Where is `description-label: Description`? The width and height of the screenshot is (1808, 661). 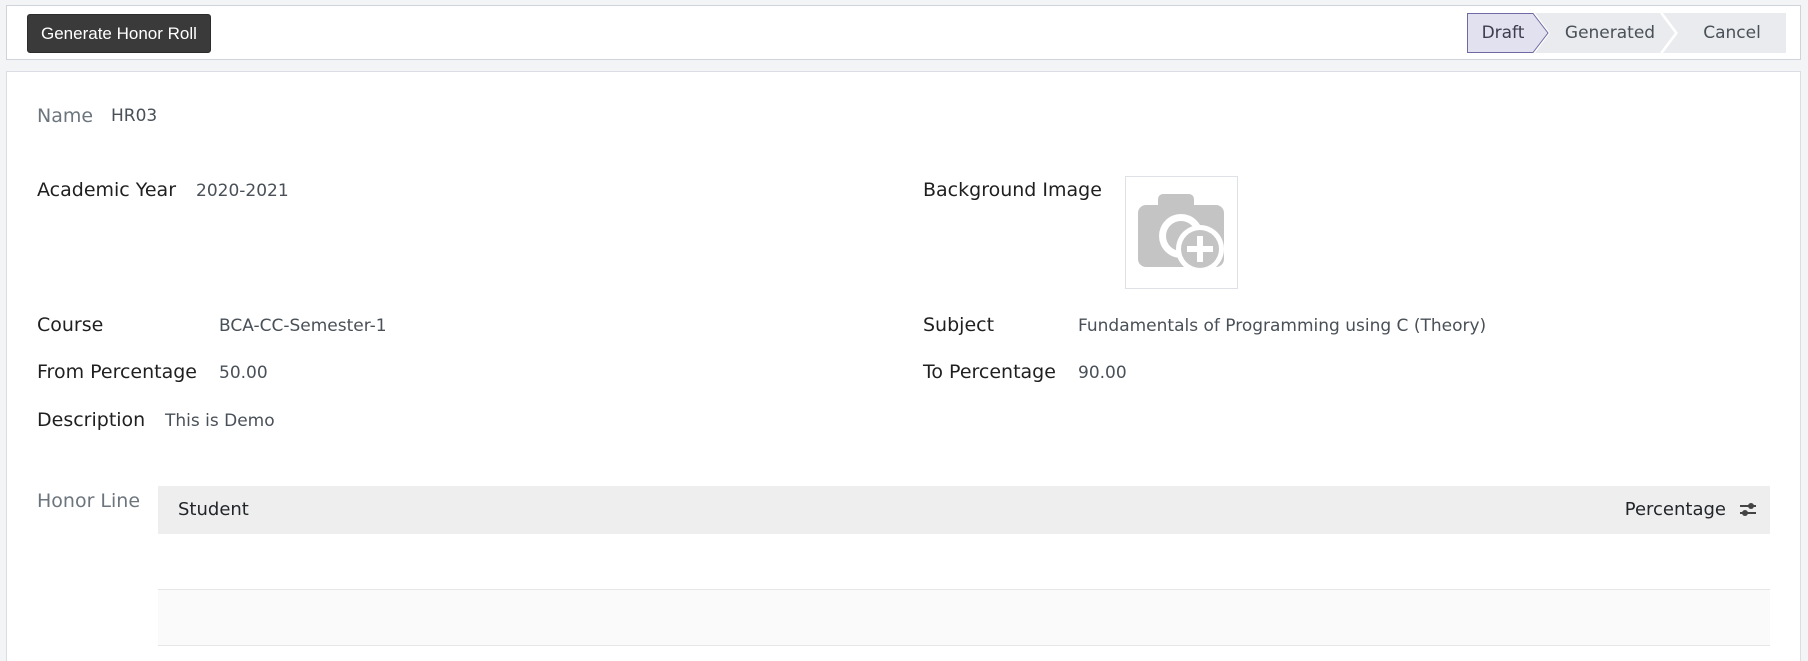
description-label: Description is located at coordinates (91, 420).